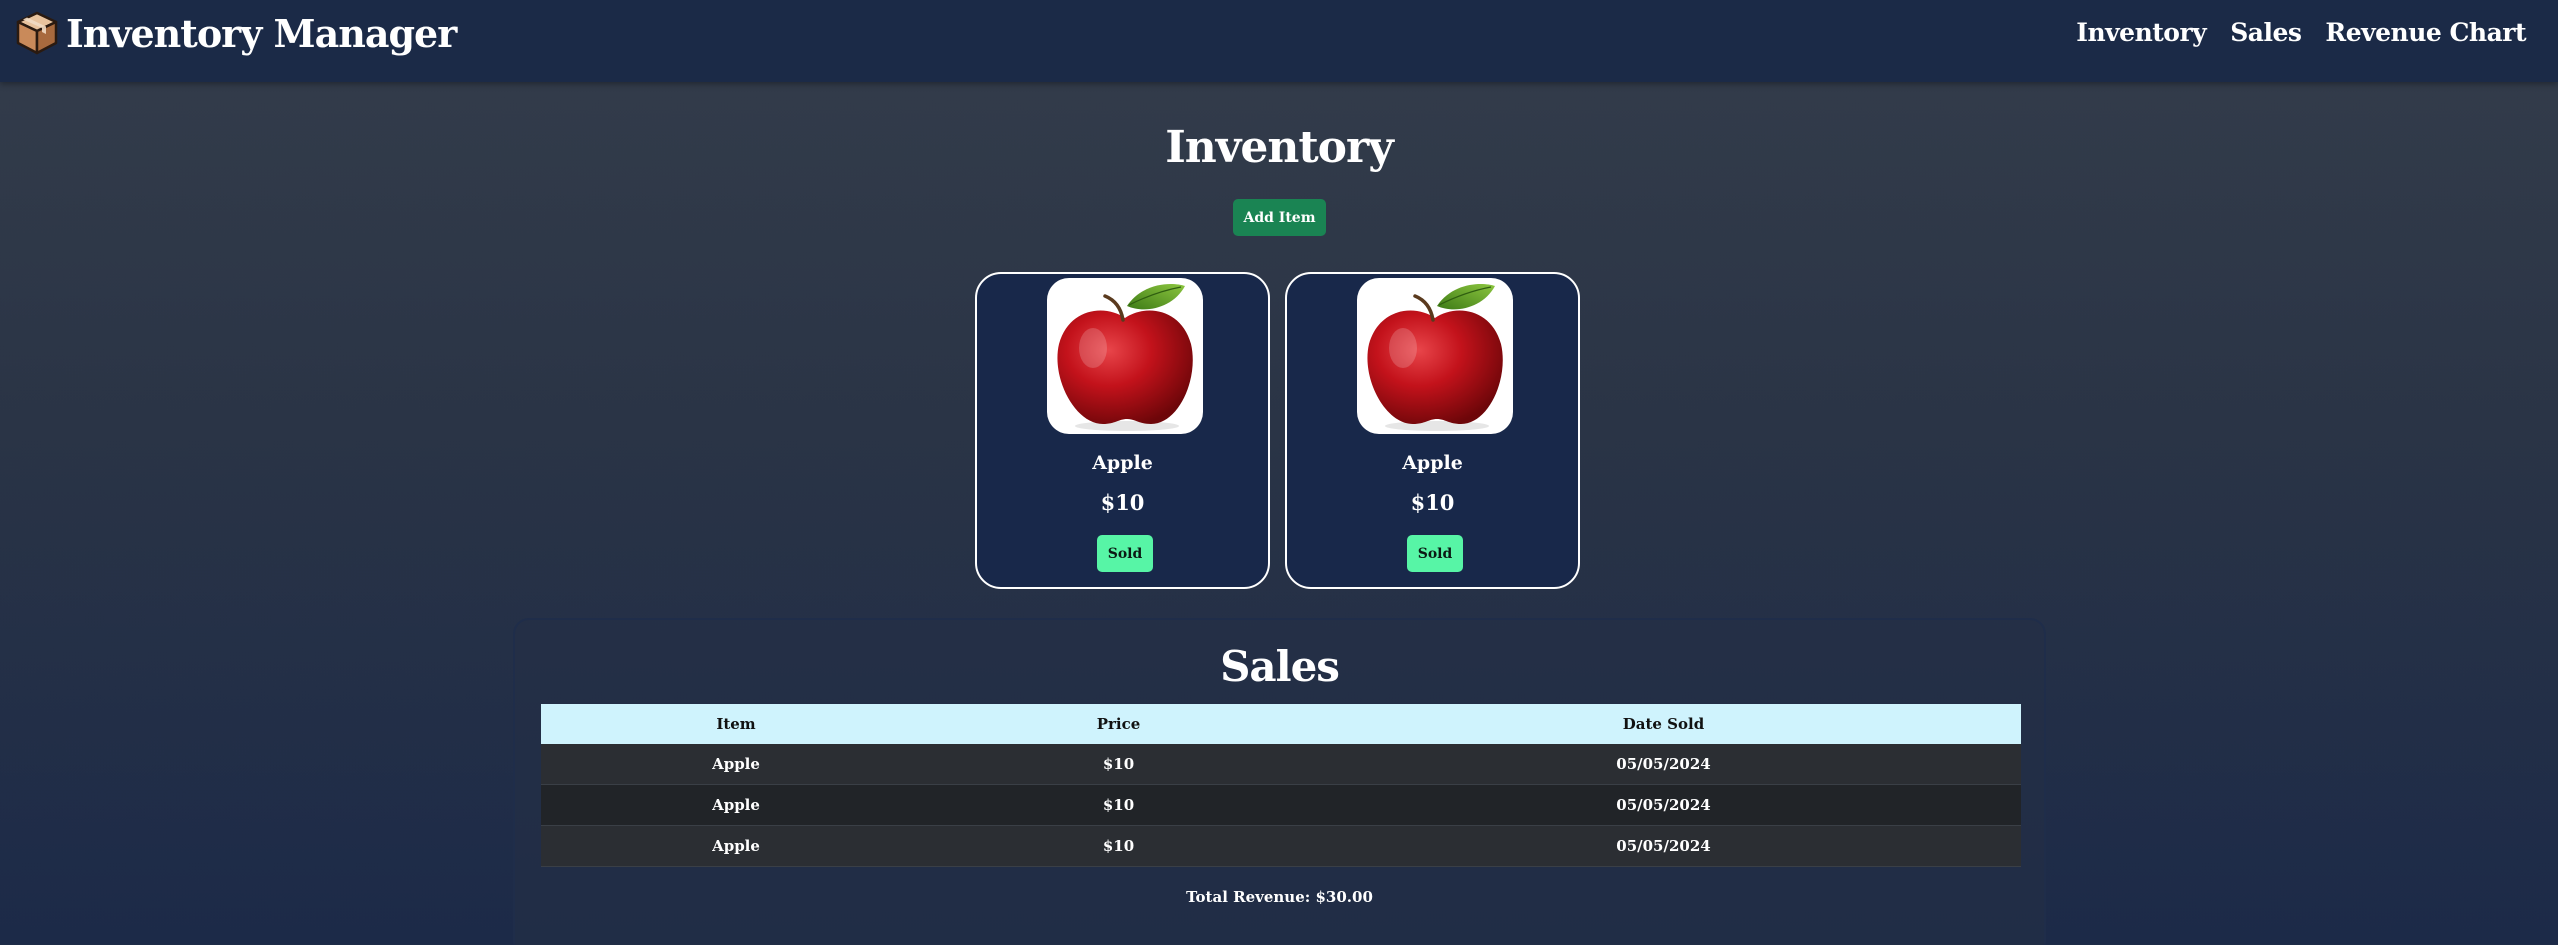  I want to click on brand: Inventory Manager, so click(235, 33).